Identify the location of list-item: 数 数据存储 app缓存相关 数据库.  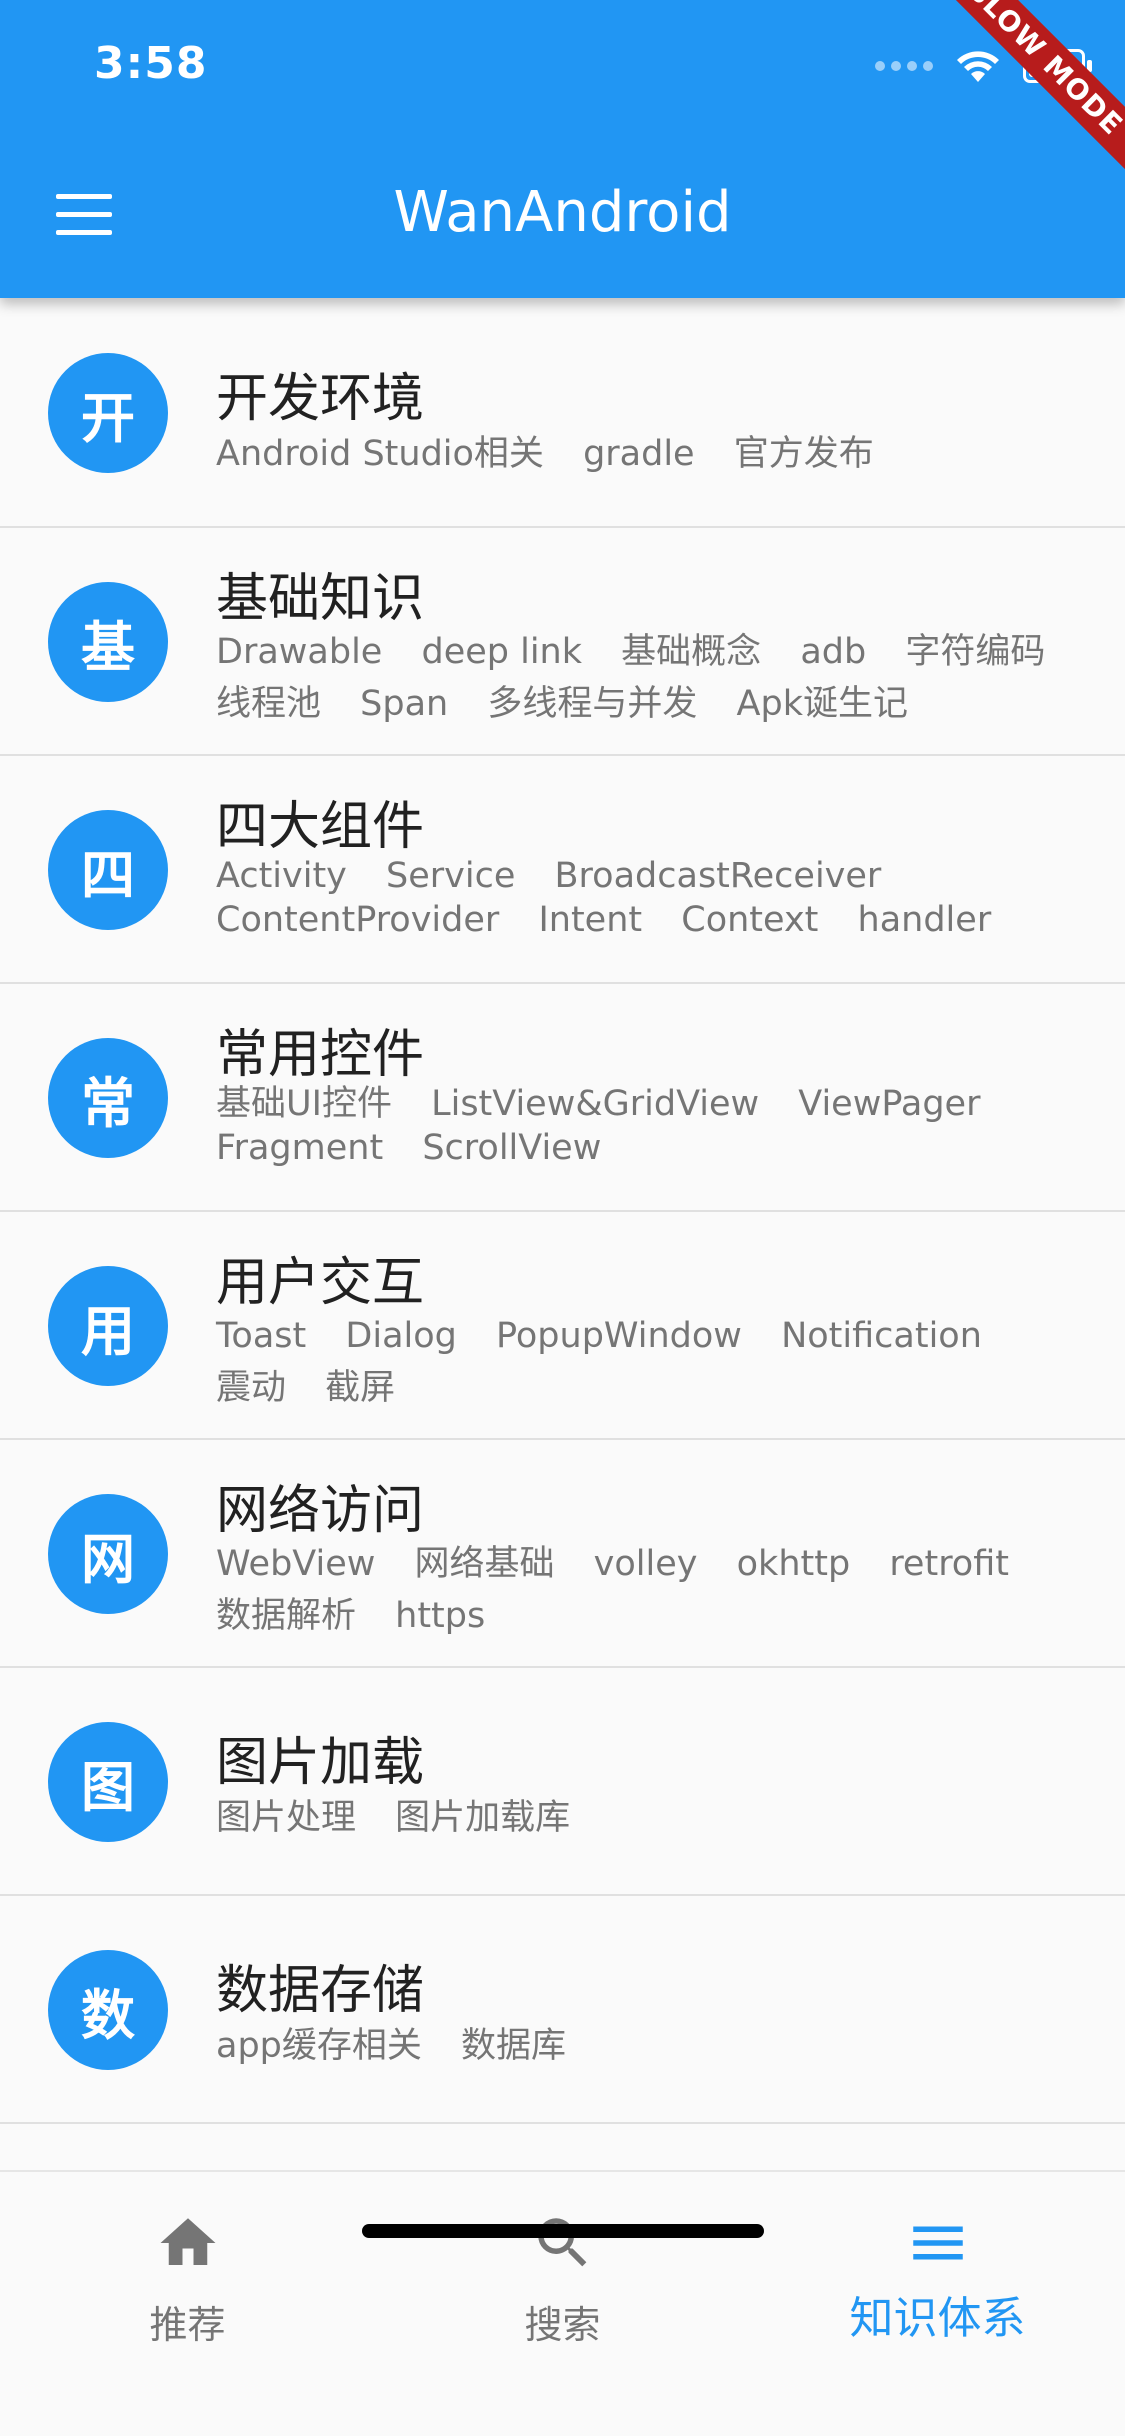
(562, 2010).